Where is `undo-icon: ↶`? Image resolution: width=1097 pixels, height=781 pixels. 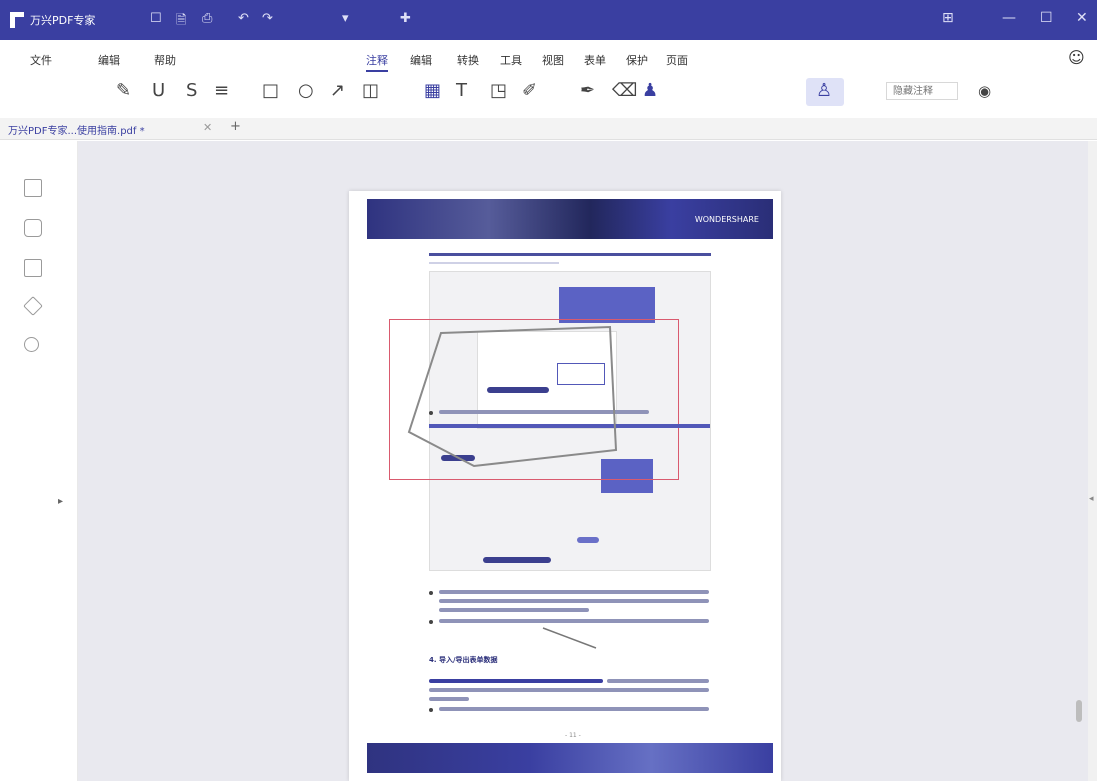 undo-icon: ↶ is located at coordinates (243, 18).